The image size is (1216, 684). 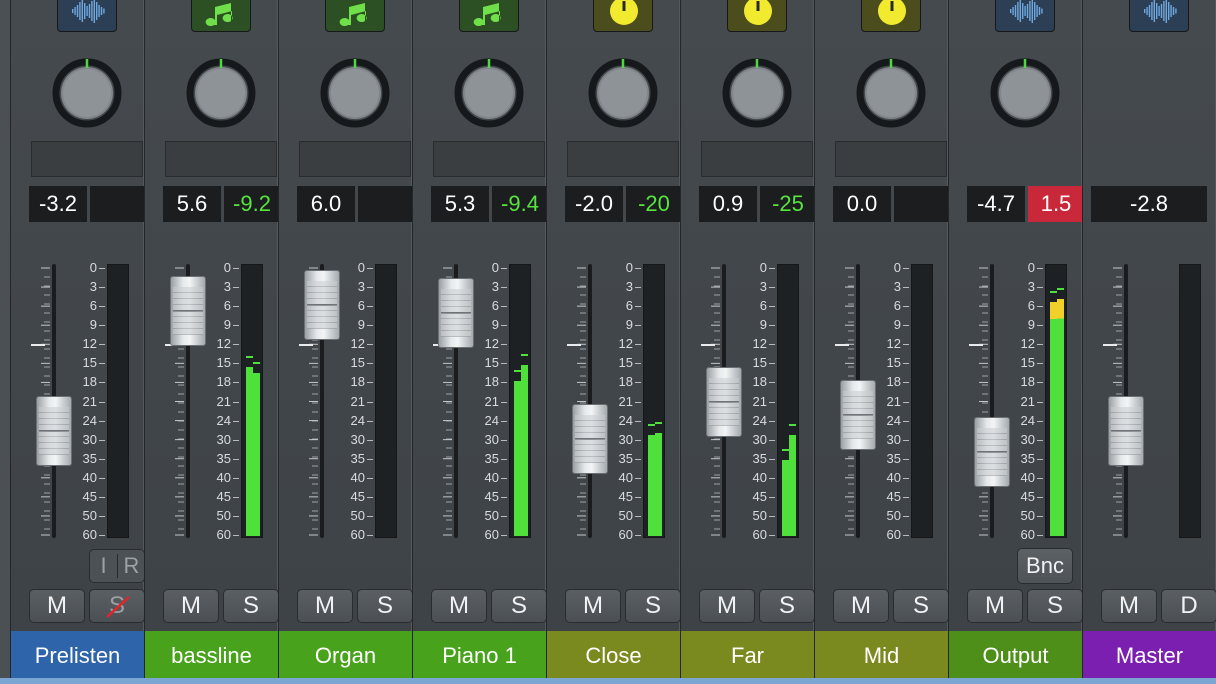 I want to click on meter-scale-label: 35, so click(x=625, y=458).